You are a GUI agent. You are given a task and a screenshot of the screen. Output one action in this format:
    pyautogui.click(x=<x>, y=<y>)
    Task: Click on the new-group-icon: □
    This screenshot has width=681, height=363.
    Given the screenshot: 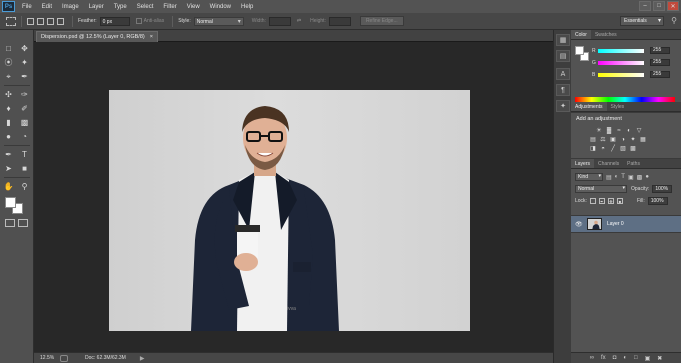 What is the action you would take?
    pyautogui.click(x=636, y=358)
    